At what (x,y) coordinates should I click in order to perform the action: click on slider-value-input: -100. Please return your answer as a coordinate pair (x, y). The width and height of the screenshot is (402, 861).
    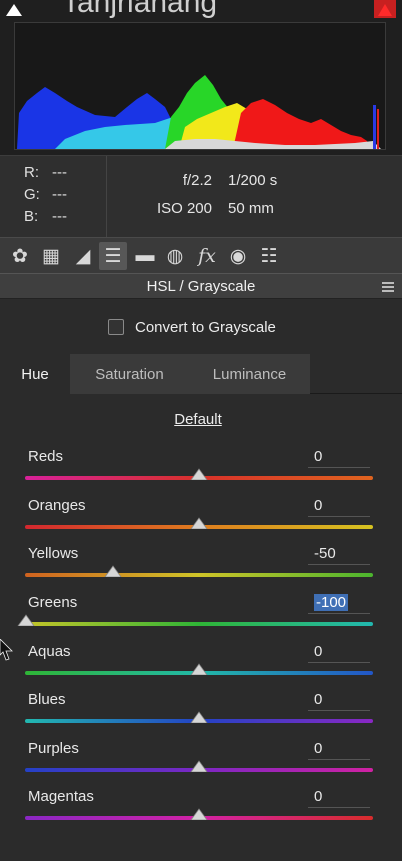
    Looking at the image, I should click on (339, 604).